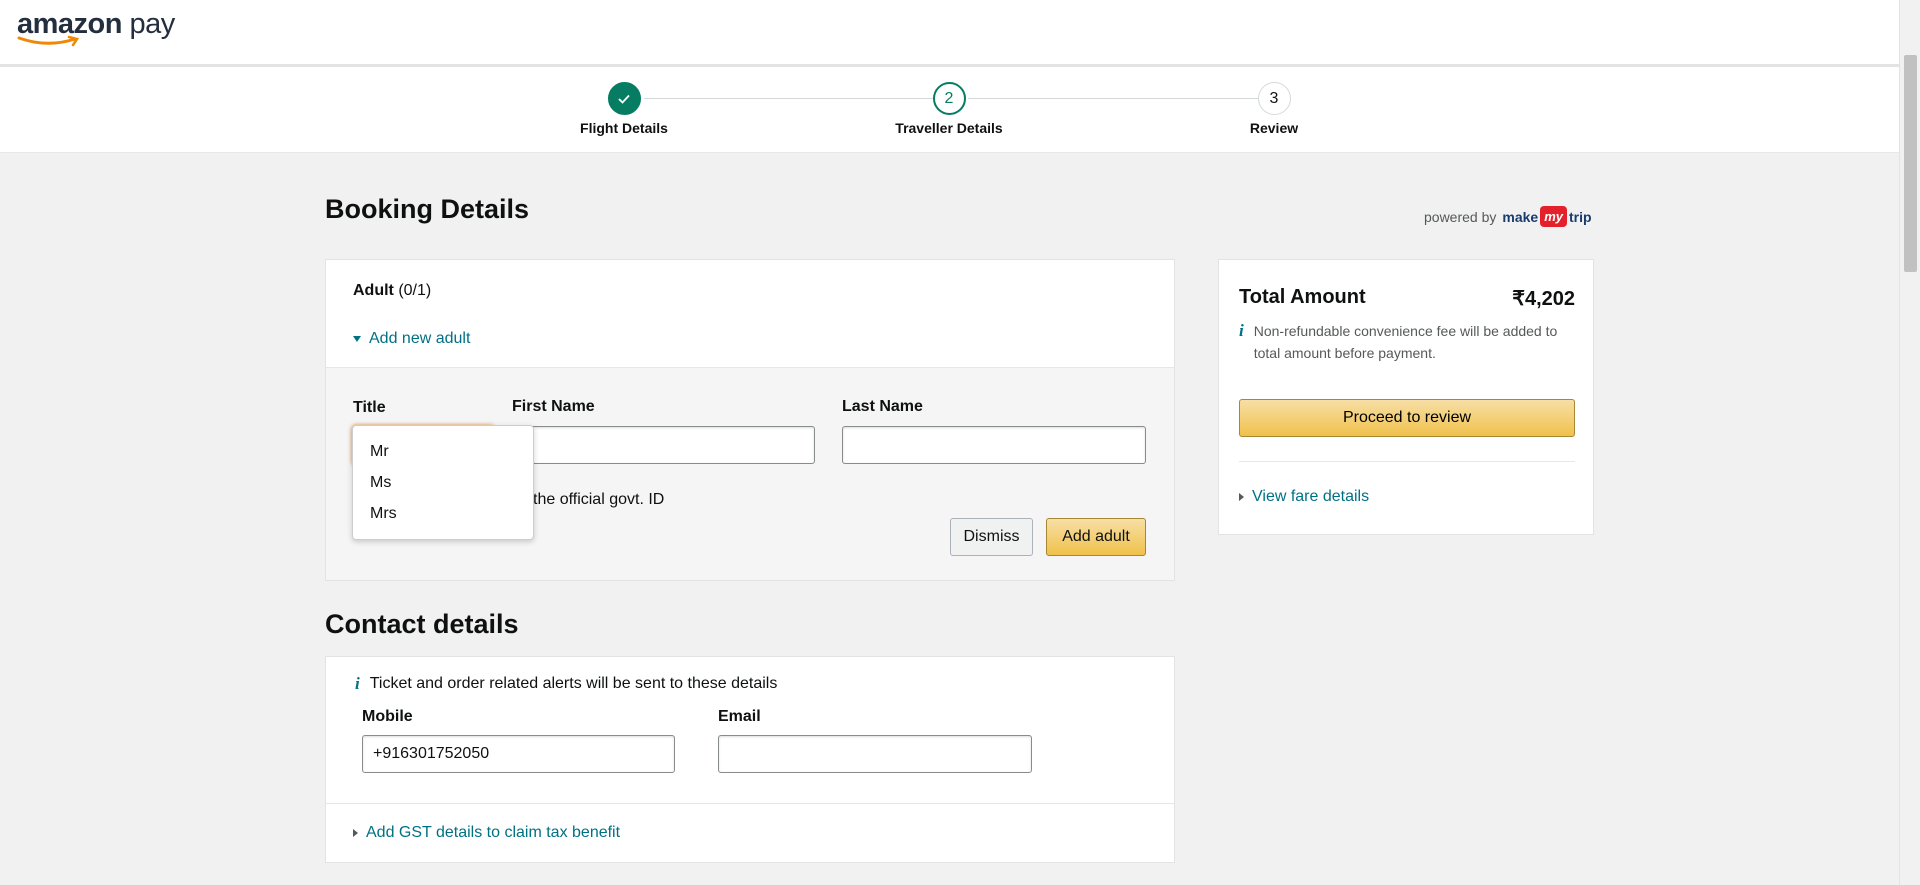 This screenshot has width=1920, height=885. I want to click on total-amount-value: ₹4,202, so click(1543, 299).